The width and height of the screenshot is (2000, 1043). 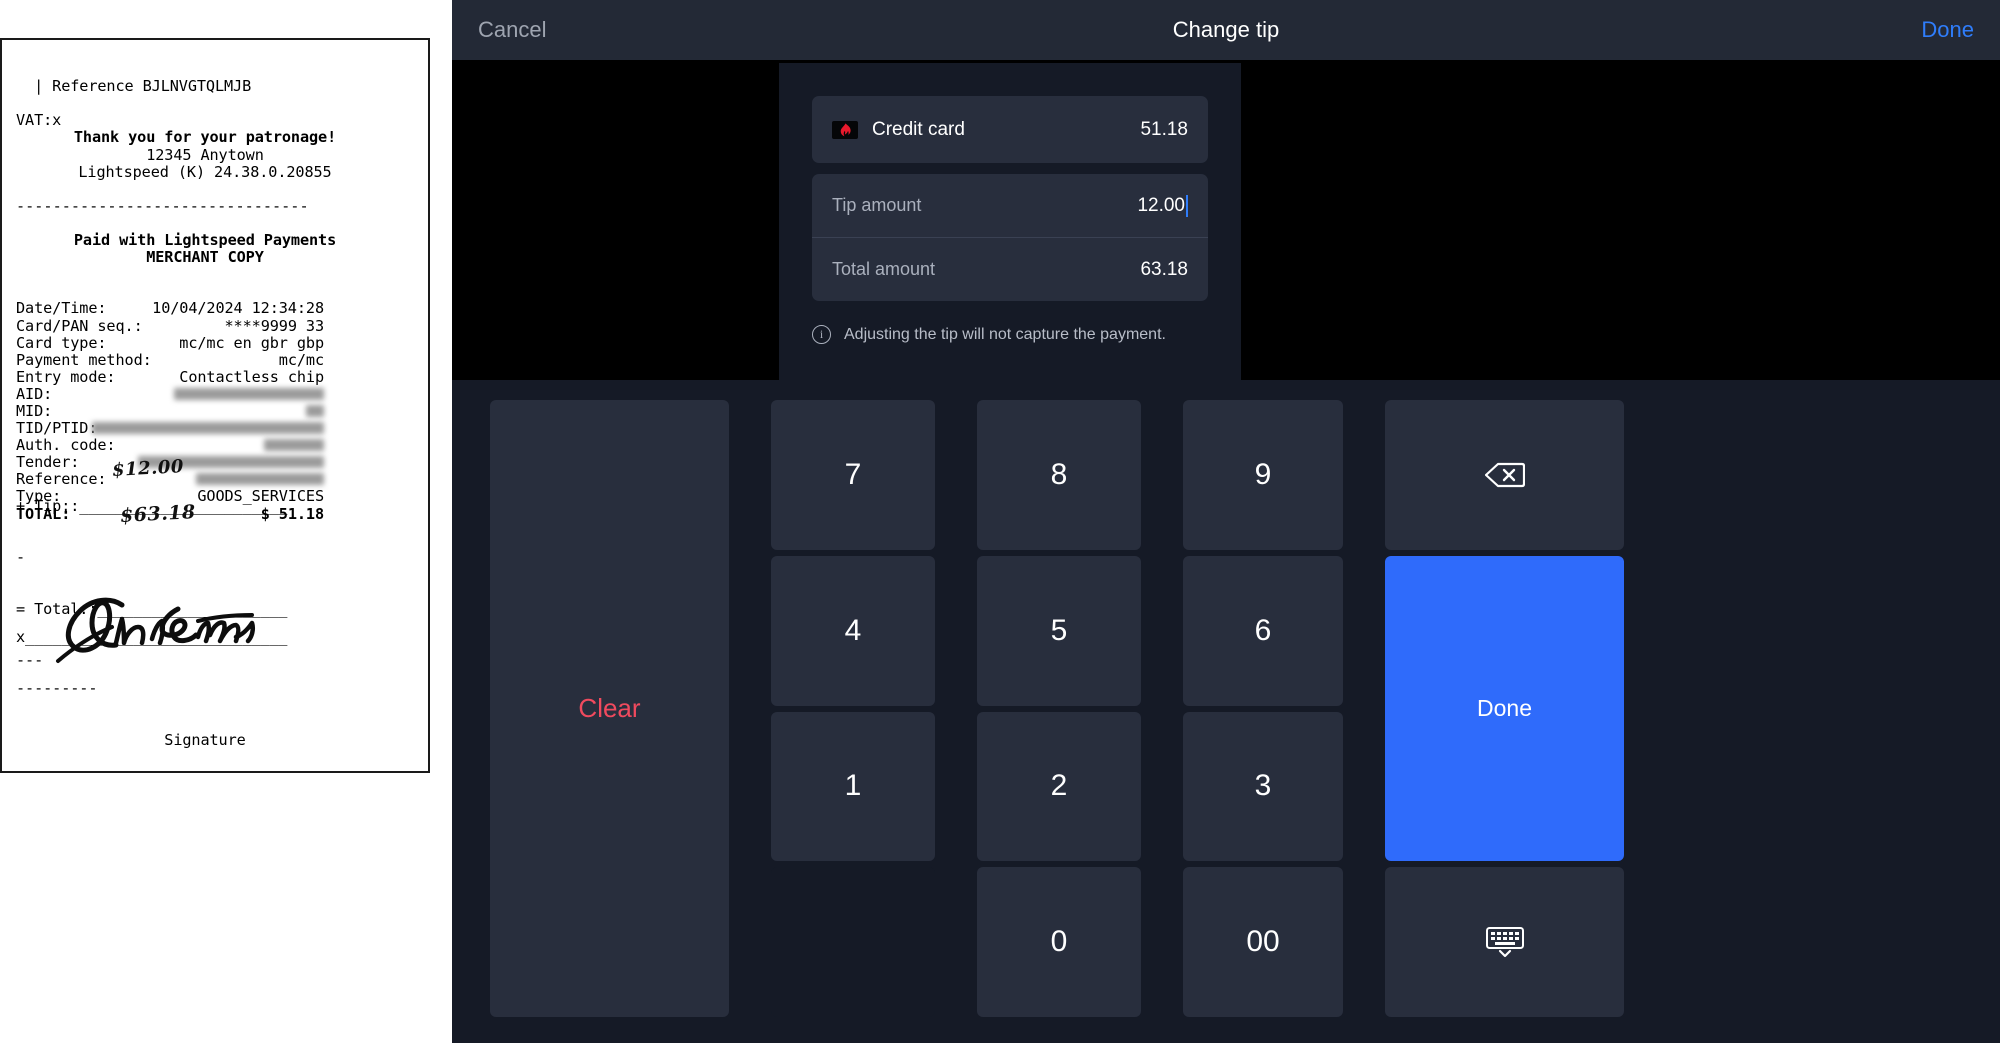 What do you see at coordinates (170, 445) in the screenshot?
I see `receipt-detail-row: Auth. code:` at bounding box center [170, 445].